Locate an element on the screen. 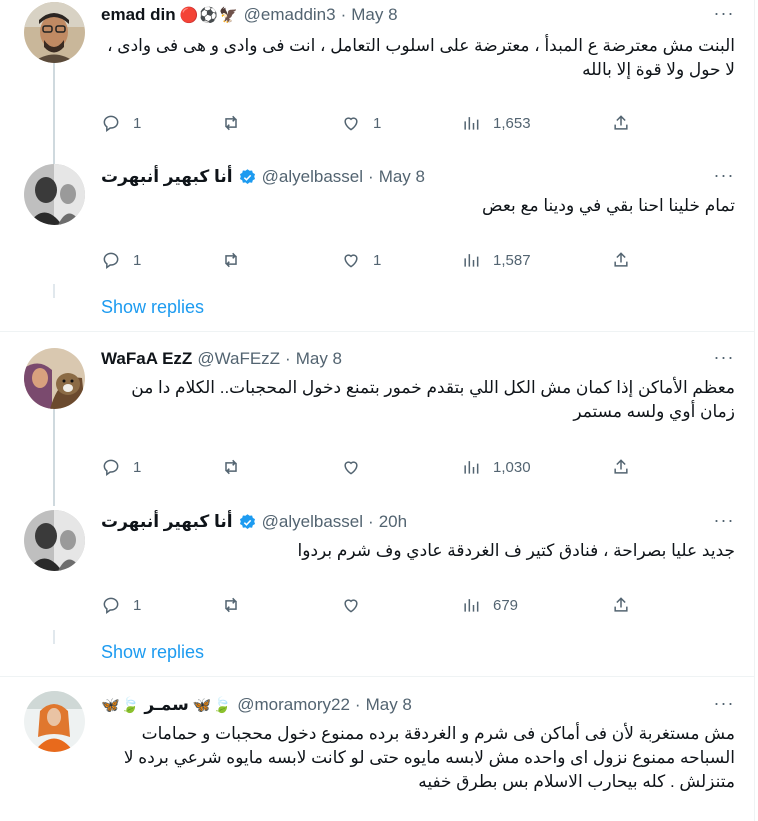 The width and height of the screenshot is (758, 821). action-bar: 1 1 1,587 is located at coordinates (371, 260).